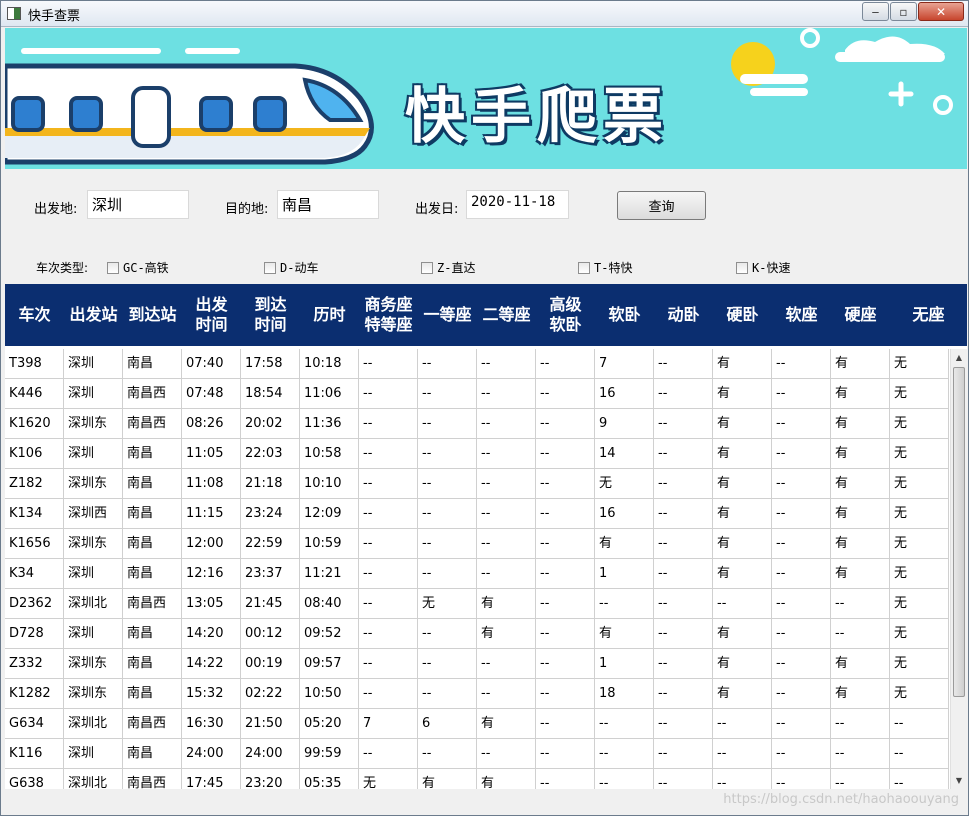  I want to click on filter-d-checkbox: D-动车, so click(291, 267).